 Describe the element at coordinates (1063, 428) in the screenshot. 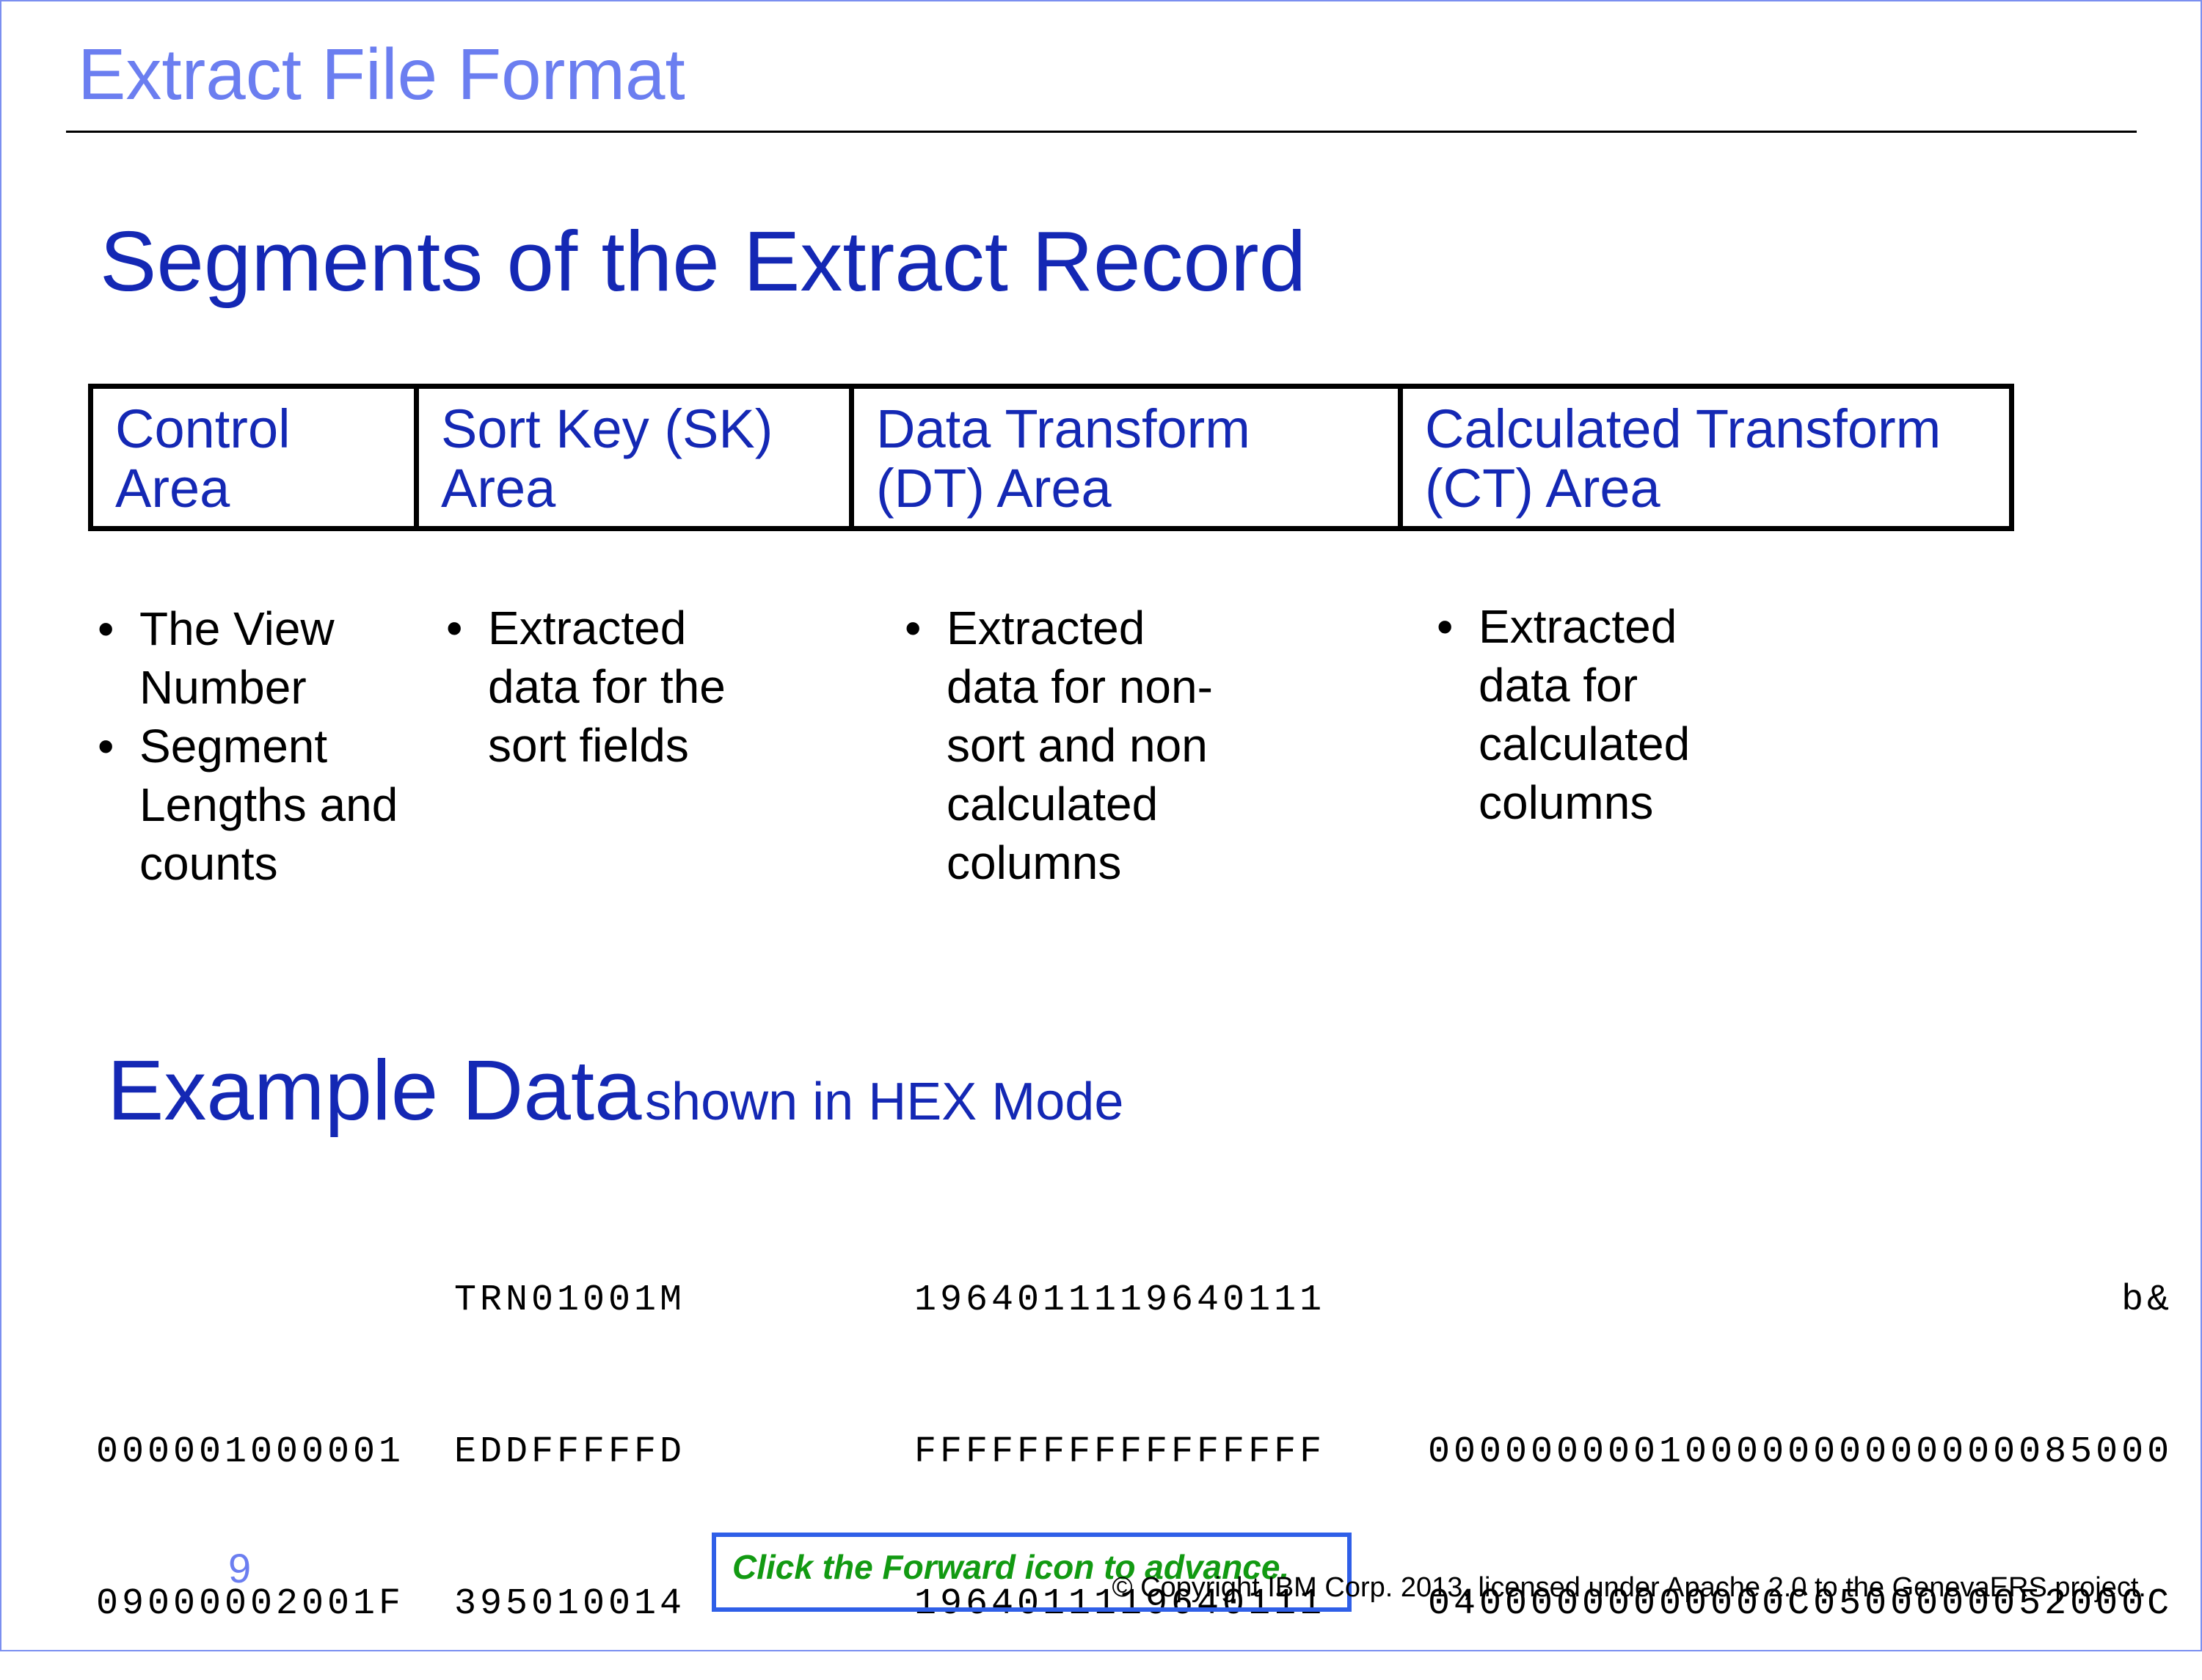

I see `segment-label-line: Data Transform` at that location.